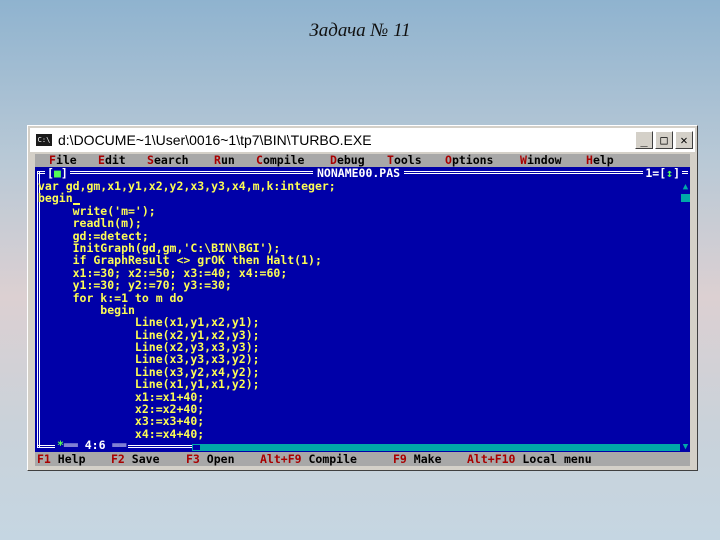 The image size is (720, 540). What do you see at coordinates (600, 160) in the screenshot?
I see `menu-help: Help` at bounding box center [600, 160].